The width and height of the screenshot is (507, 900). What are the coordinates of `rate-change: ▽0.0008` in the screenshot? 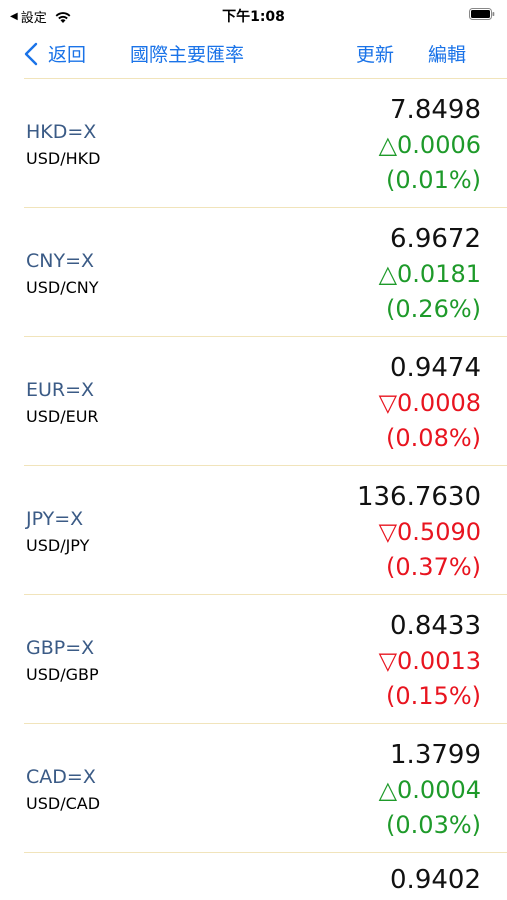 It's located at (429, 403).